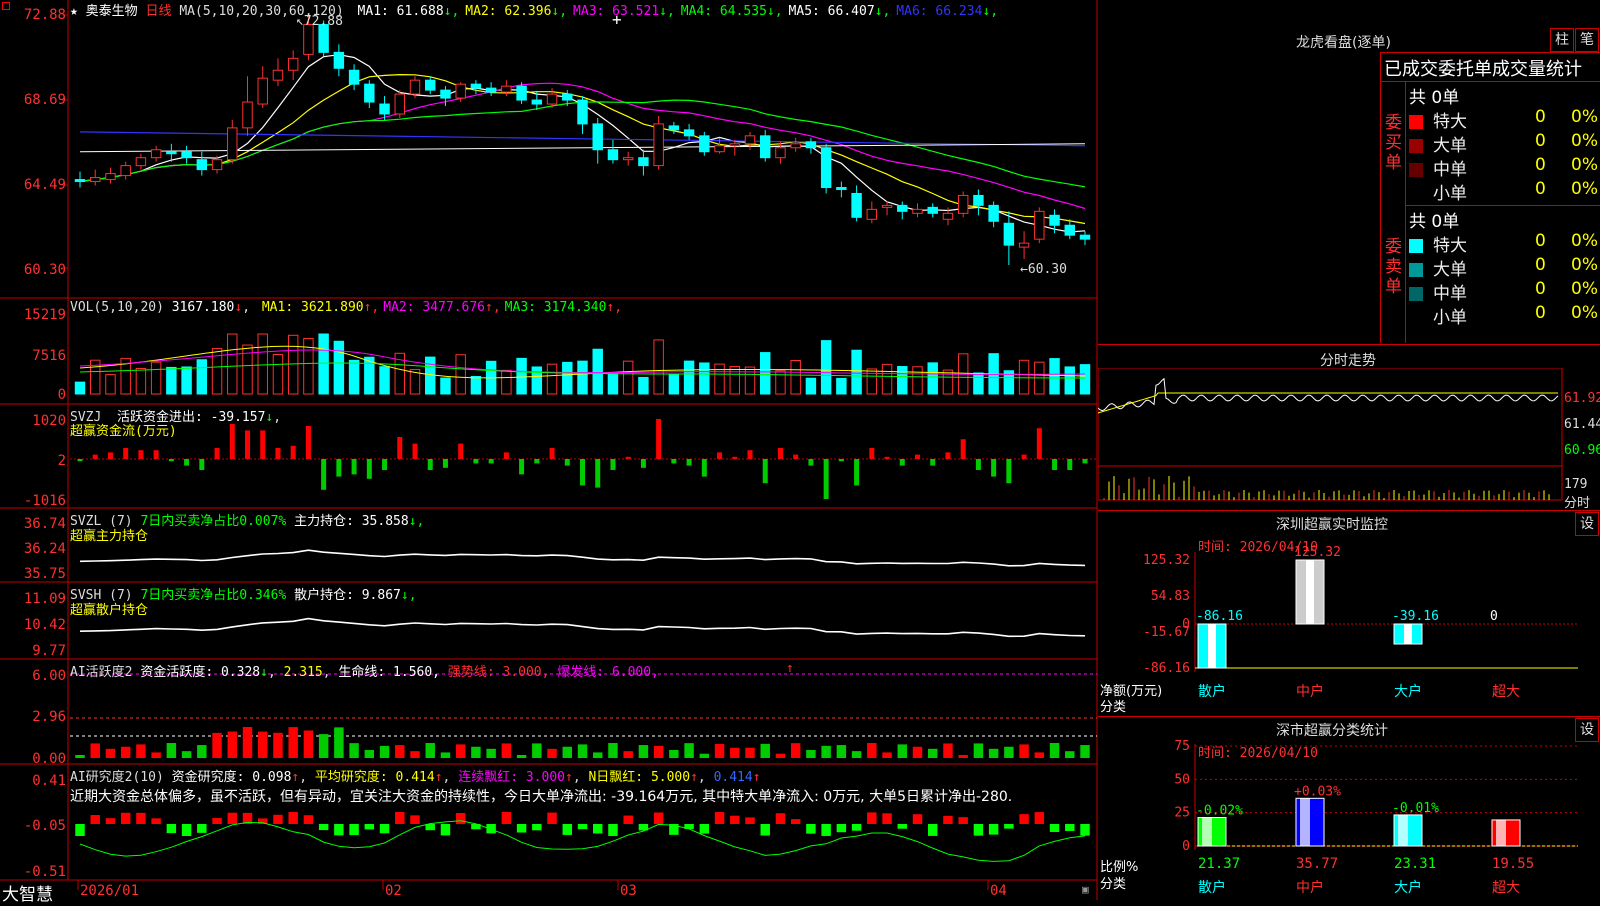 The width and height of the screenshot is (1600, 906). What do you see at coordinates (159, 11) in the screenshot?
I see `period-label: 日线` at bounding box center [159, 11].